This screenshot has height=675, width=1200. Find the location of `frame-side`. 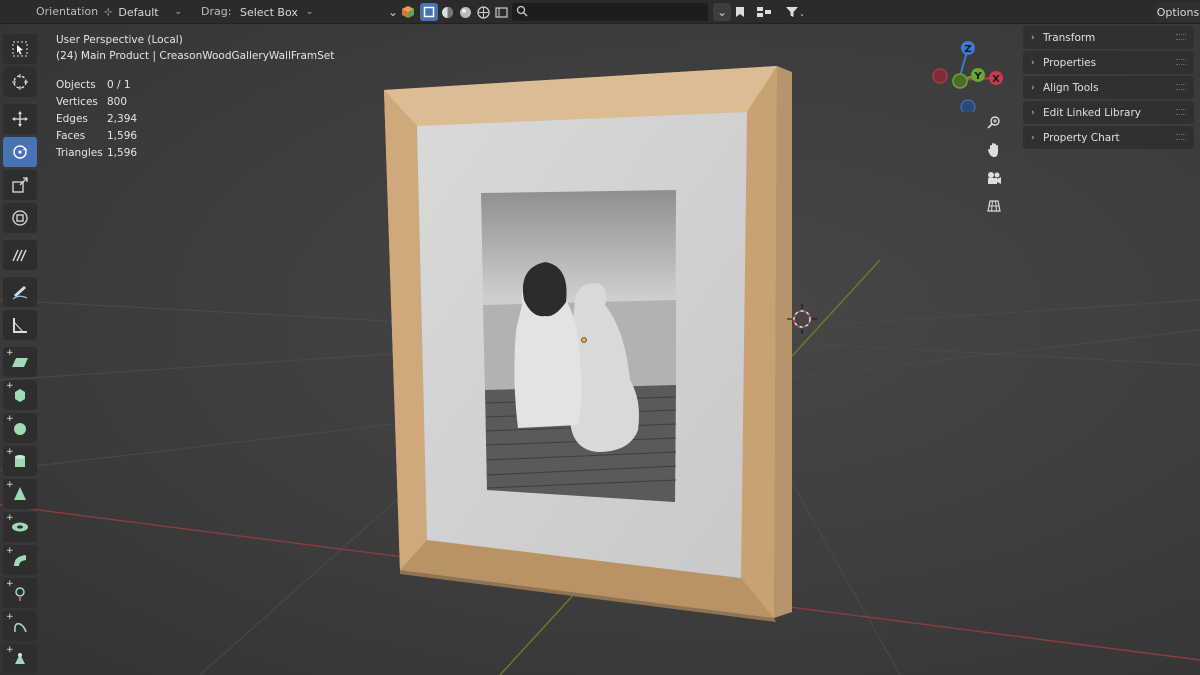

frame-side is located at coordinates (783, 342).